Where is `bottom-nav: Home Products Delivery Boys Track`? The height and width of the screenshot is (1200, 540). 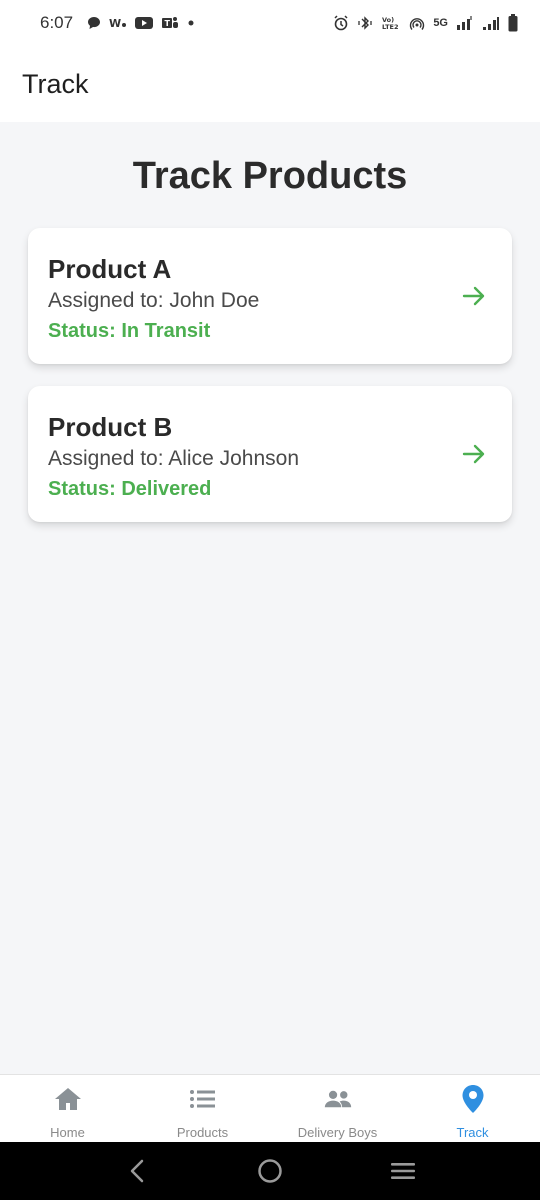 bottom-nav: Home Products Delivery Boys Track is located at coordinates (270, 1108).